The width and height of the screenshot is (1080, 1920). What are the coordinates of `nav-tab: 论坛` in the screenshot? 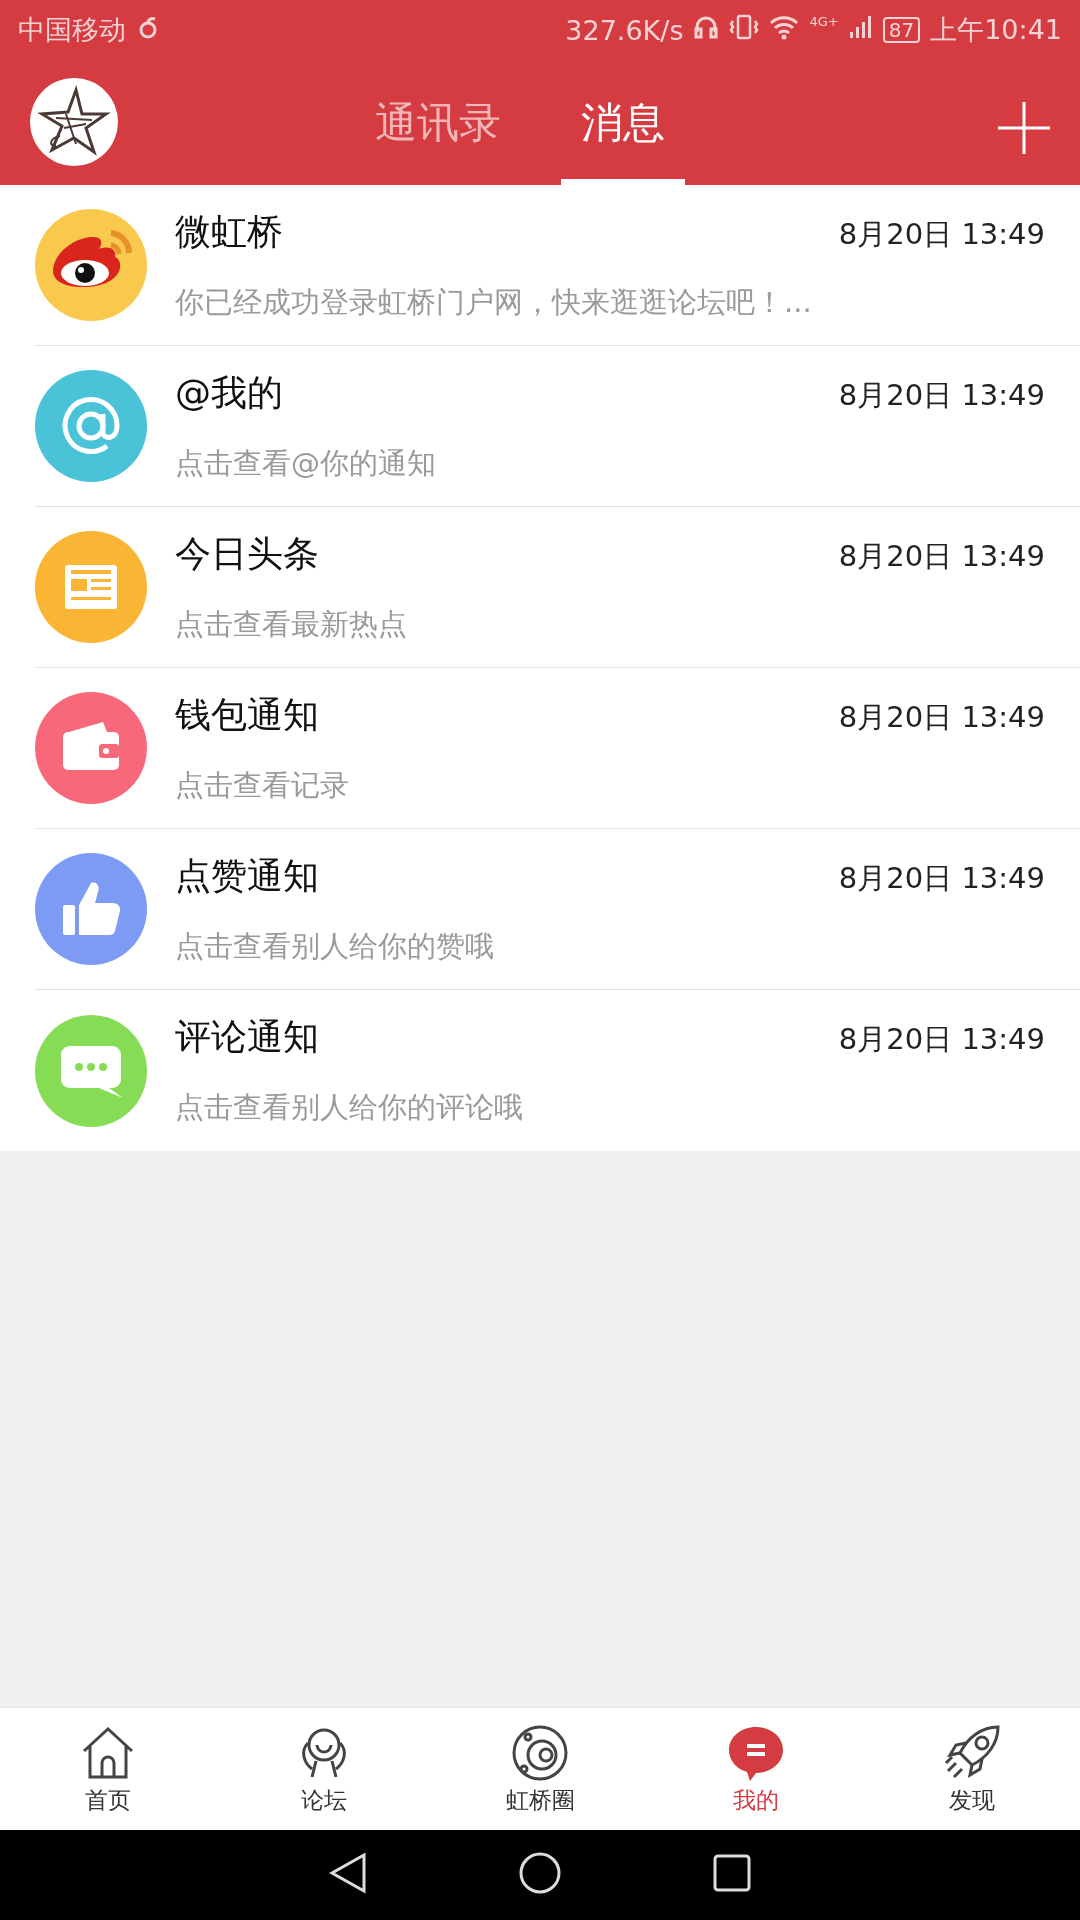 It's located at (324, 1769).